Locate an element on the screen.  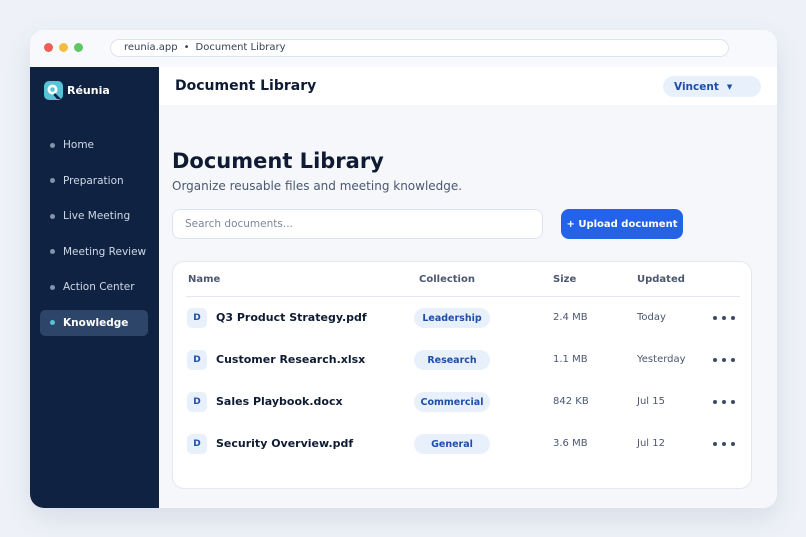
sidebar-item-preparation: Preparation is located at coordinates (94, 181).